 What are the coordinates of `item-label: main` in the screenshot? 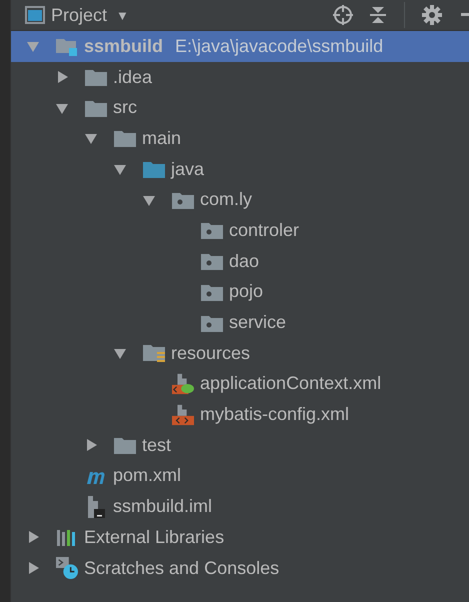 It's located at (162, 138).